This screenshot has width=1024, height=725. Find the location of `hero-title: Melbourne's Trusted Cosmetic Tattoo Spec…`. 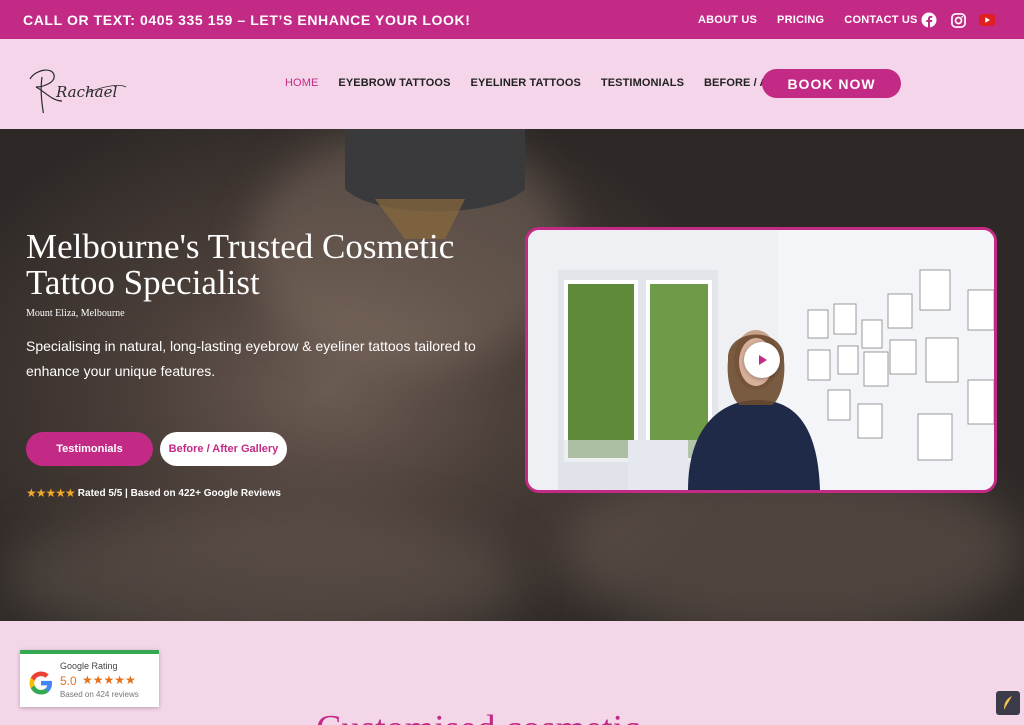

hero-title: Melbourne's Trusted Cosmetic Tattoo Spec… is located at coordinates (240, 264).